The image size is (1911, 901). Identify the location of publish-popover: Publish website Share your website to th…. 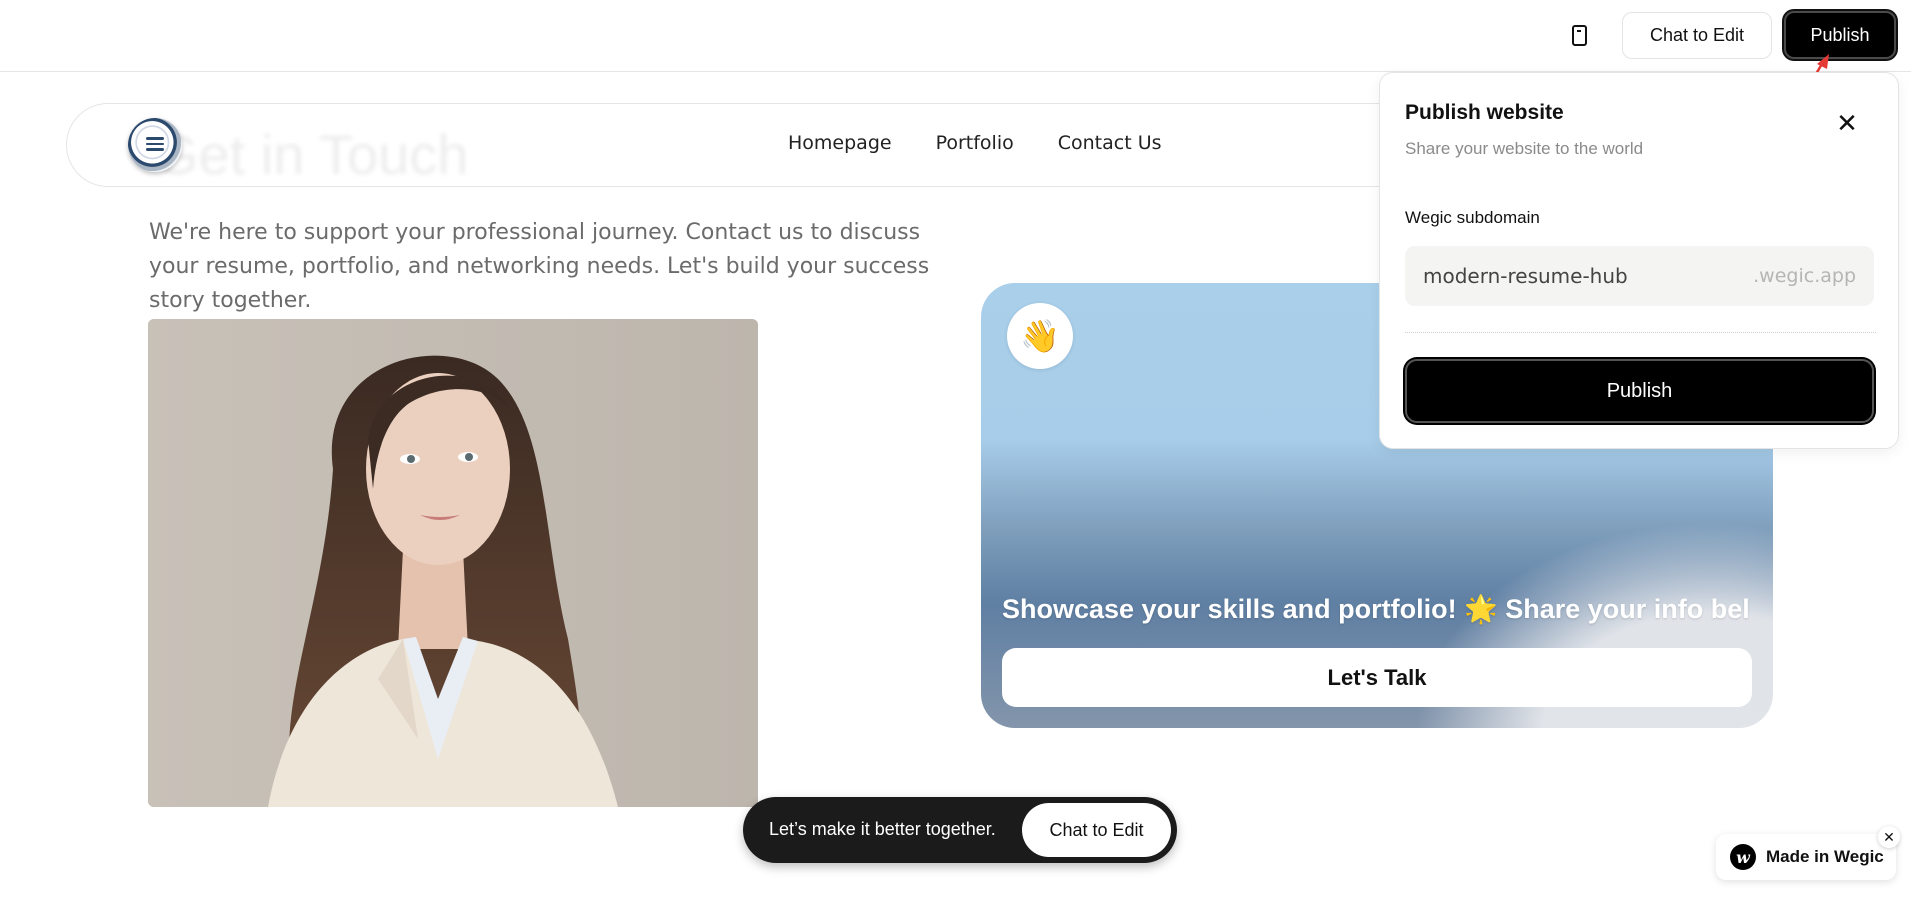
(1639, 260).